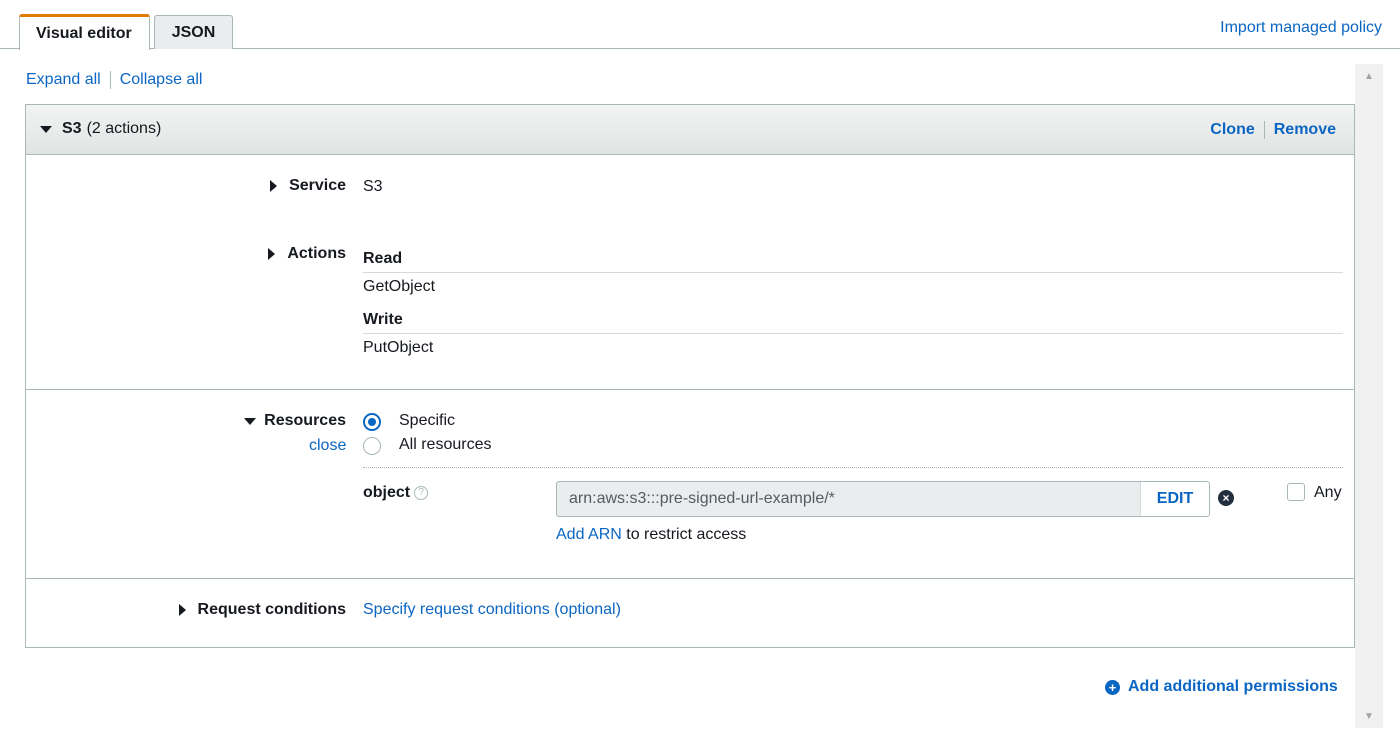  What do you see at coordinates (684, 534) in the screenshot?
I see `add-arn-suffix: to restrict access` at bounding box center [684, 534].